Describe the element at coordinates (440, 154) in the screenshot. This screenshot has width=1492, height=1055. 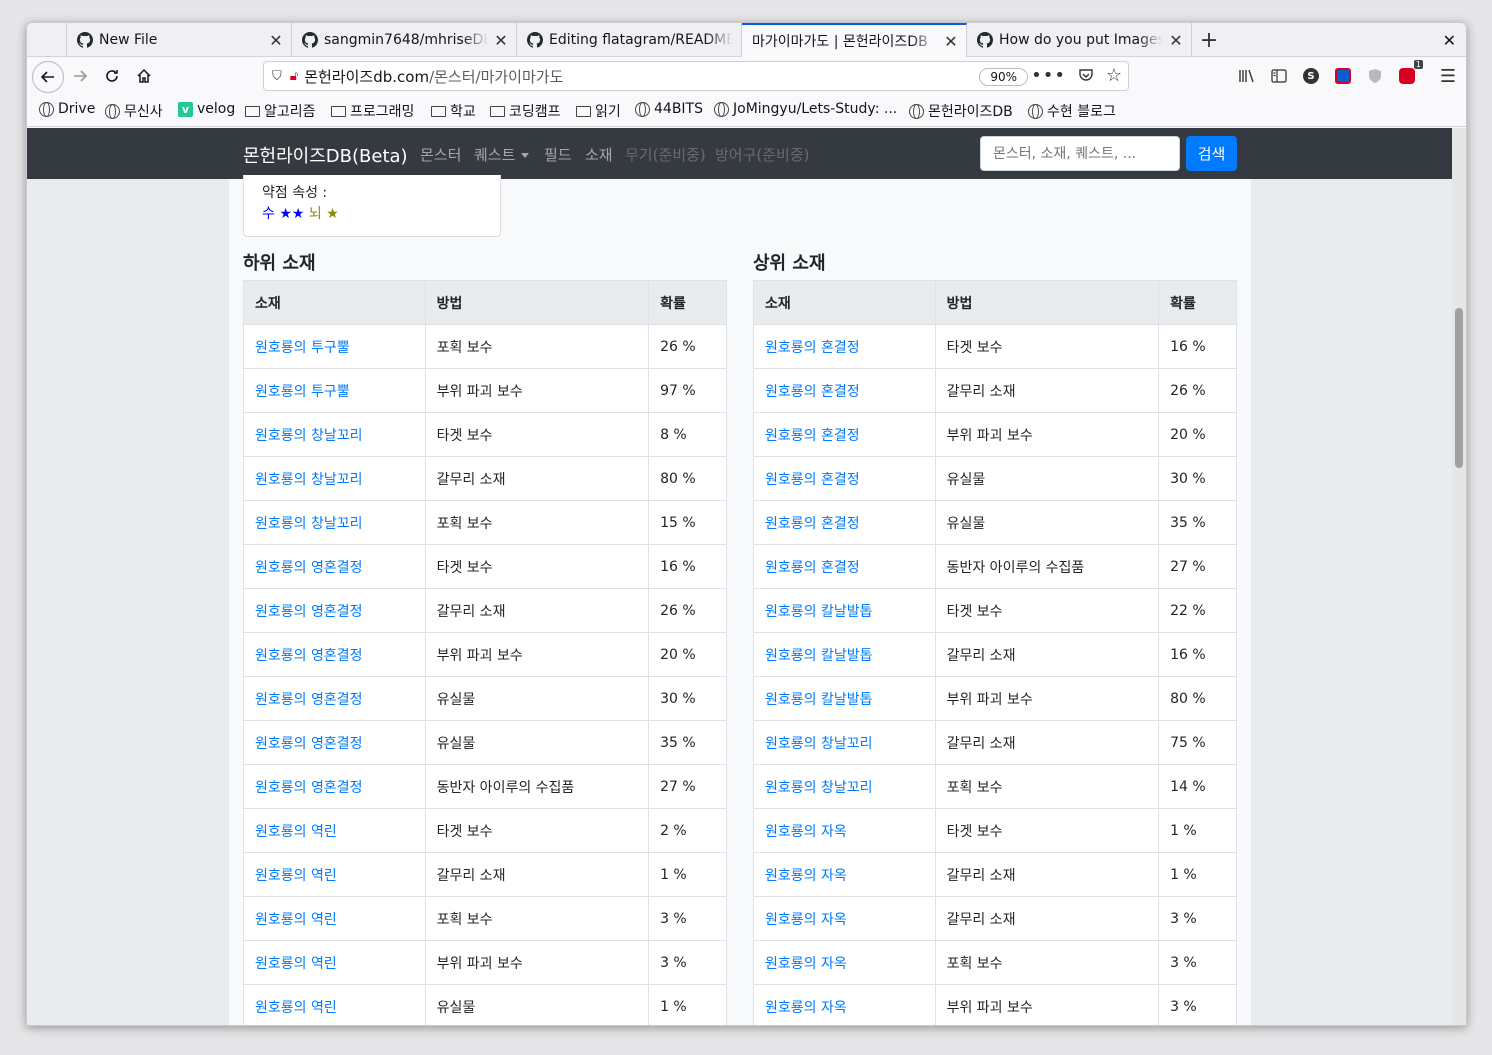
I see `nav-monster: 몬스터` at that location.